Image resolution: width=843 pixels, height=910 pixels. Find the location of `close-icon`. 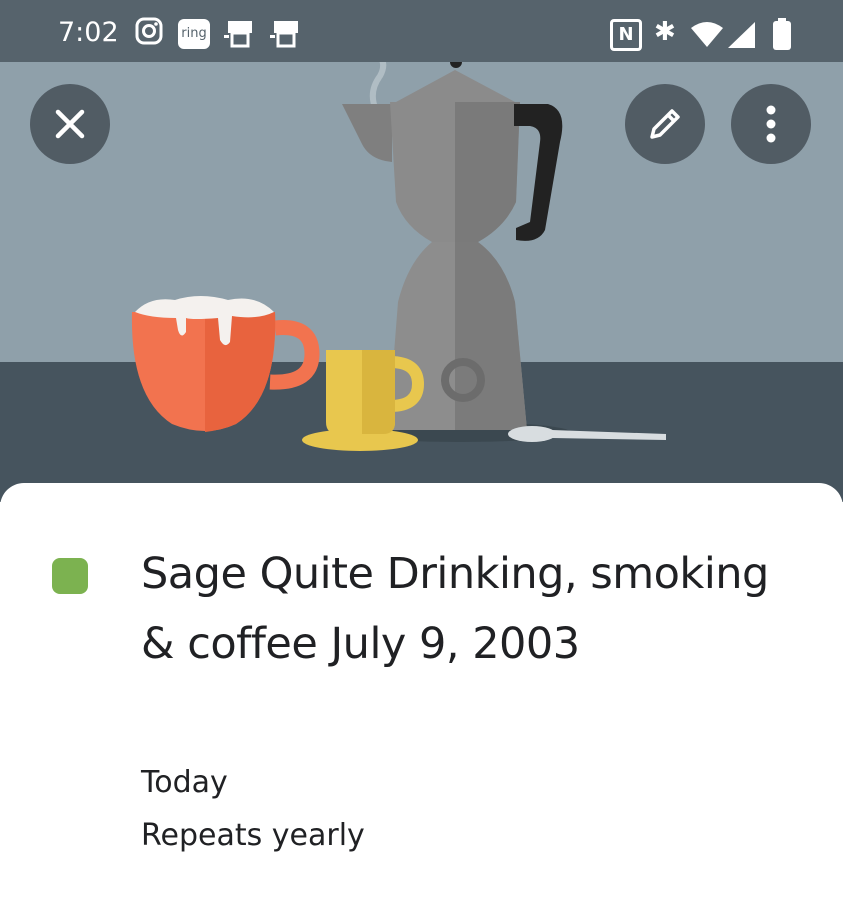

close-icon is located at coordinates (70, 124).